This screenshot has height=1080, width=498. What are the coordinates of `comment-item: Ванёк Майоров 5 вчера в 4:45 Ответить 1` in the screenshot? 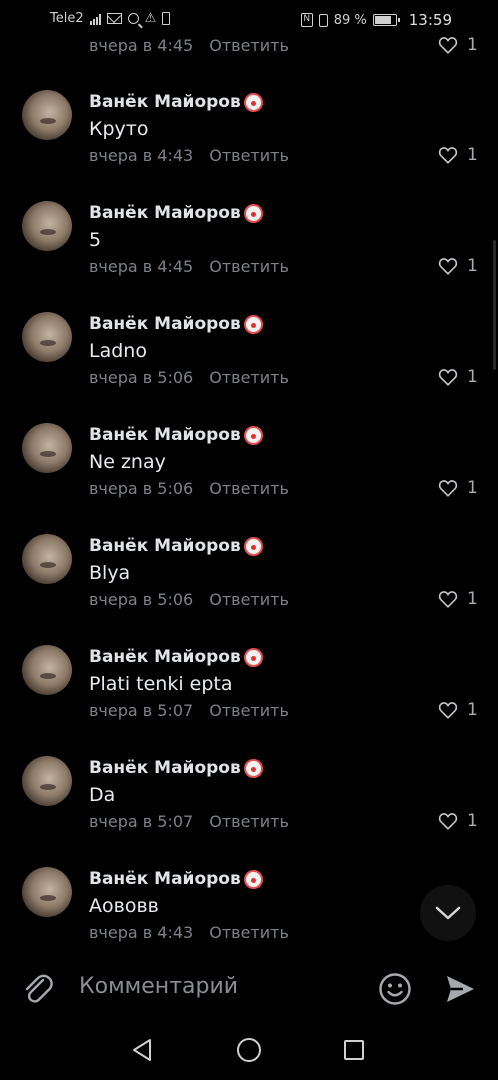 It's located at (249, 256).